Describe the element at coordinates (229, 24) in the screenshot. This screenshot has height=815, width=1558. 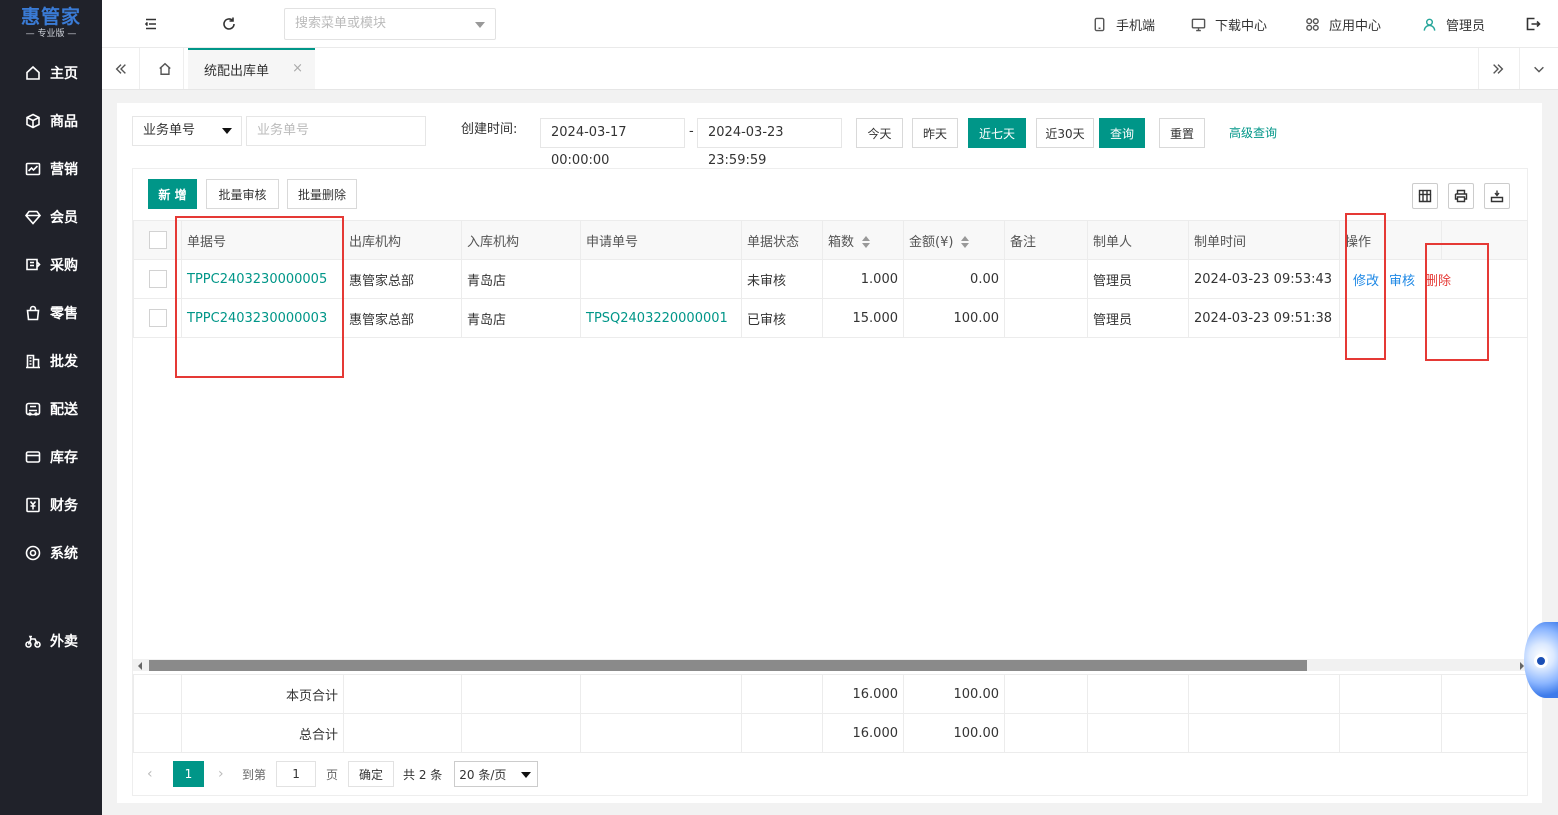
I see `refresh-icon` at that location.